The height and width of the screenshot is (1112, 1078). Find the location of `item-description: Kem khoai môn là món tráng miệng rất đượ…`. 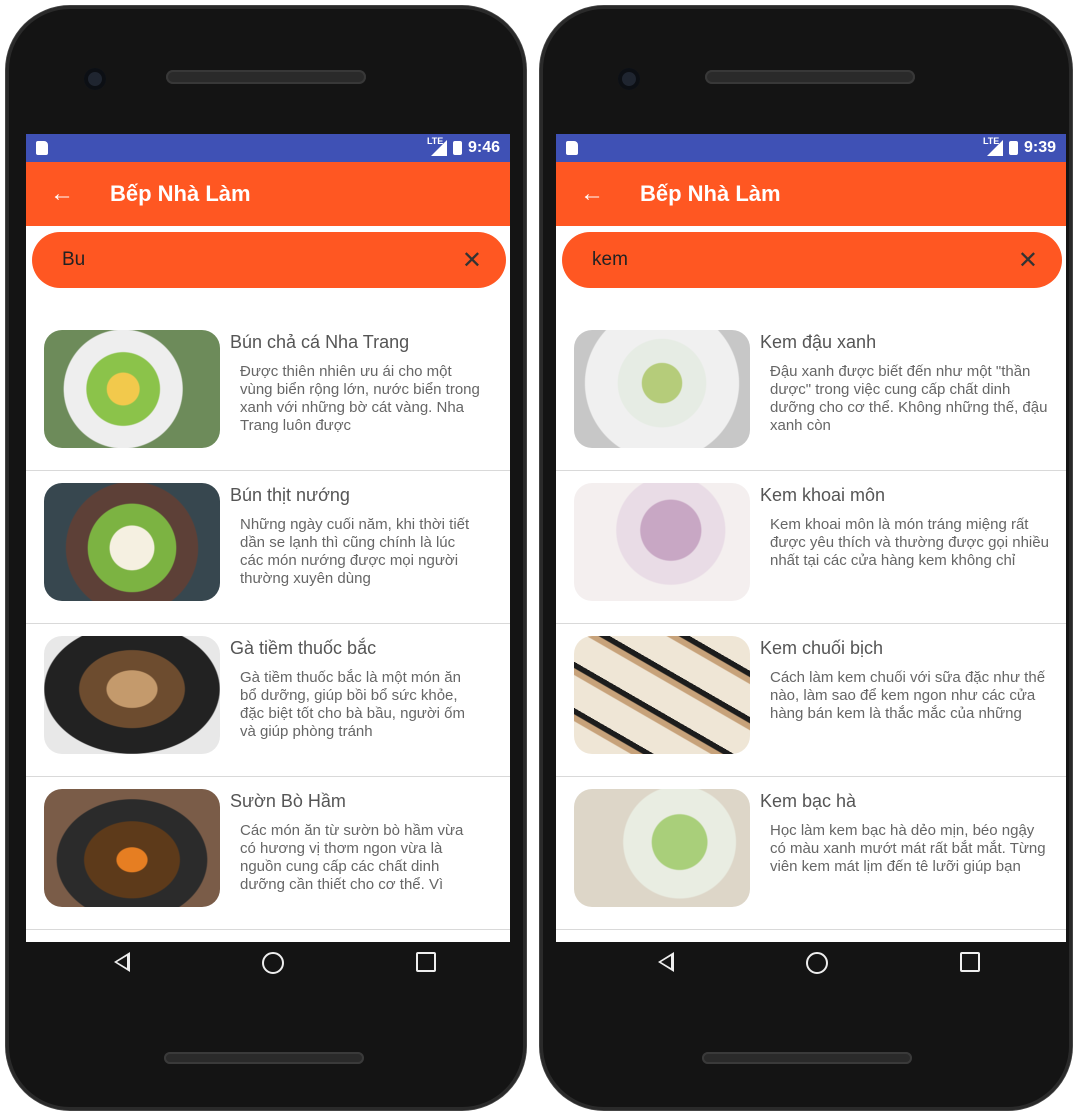

item-description: Kem khoai môn là món tráng miệng rất đượ… is located at coordinates (909, 542).